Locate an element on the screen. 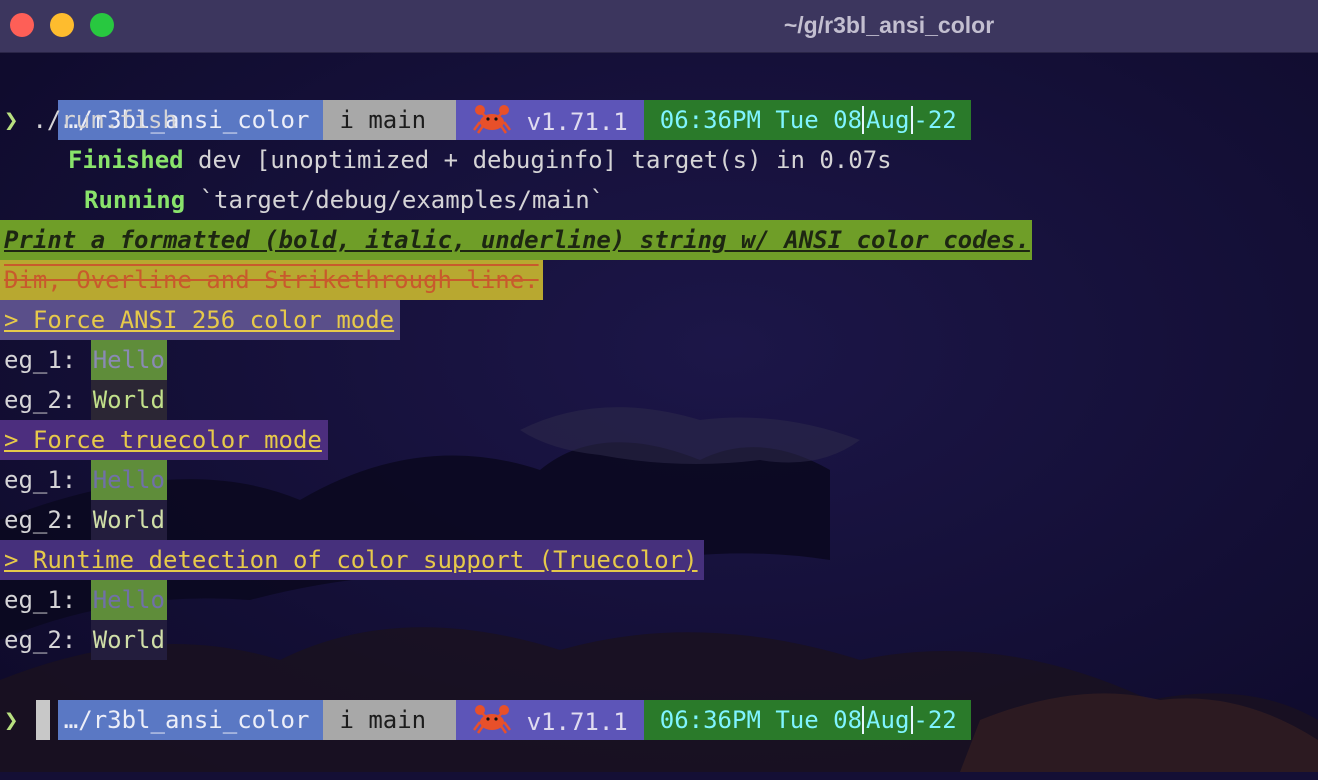 The height and width of the screenshot is (780, 1318). command-text: ./run.fish is located at coordinates (104, 120).